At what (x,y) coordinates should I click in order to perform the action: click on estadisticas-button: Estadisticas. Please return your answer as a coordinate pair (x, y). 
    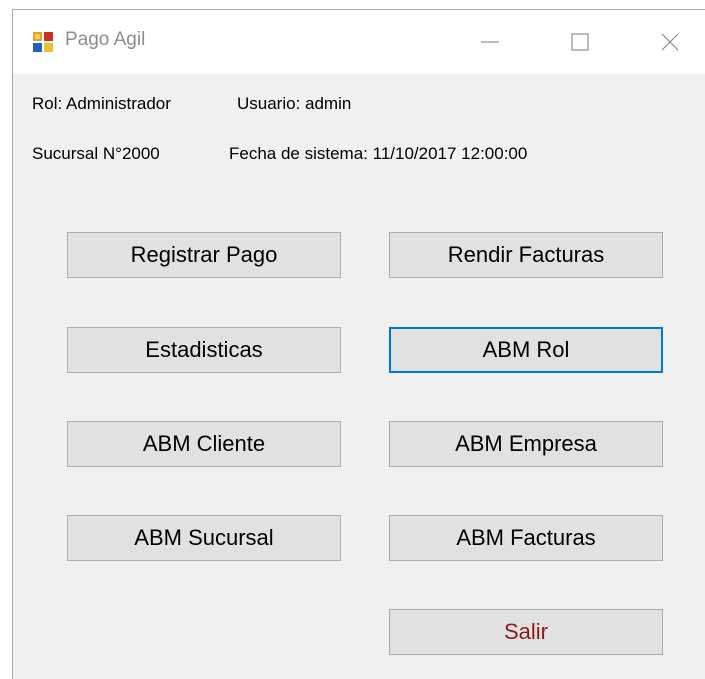
    Looking at the image, I should click on (204, 350).